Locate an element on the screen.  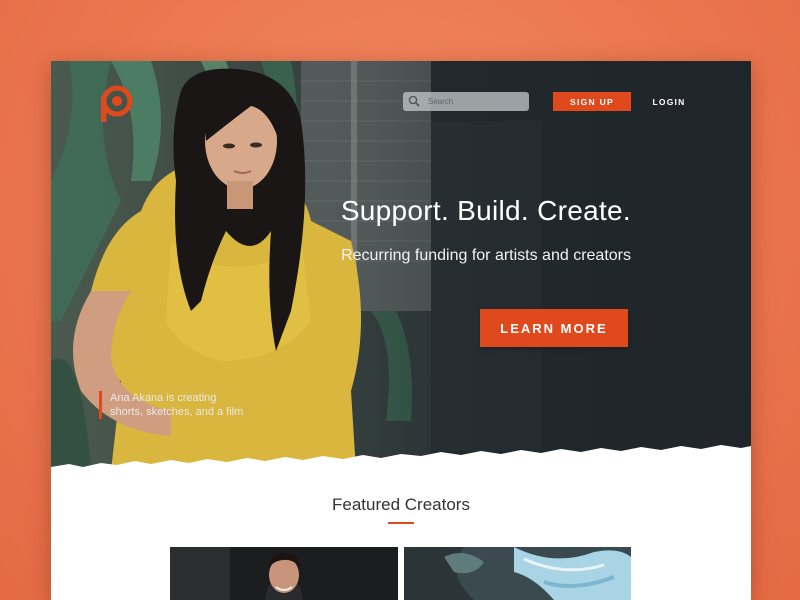
search-icon is located at coordinates (415, 102).